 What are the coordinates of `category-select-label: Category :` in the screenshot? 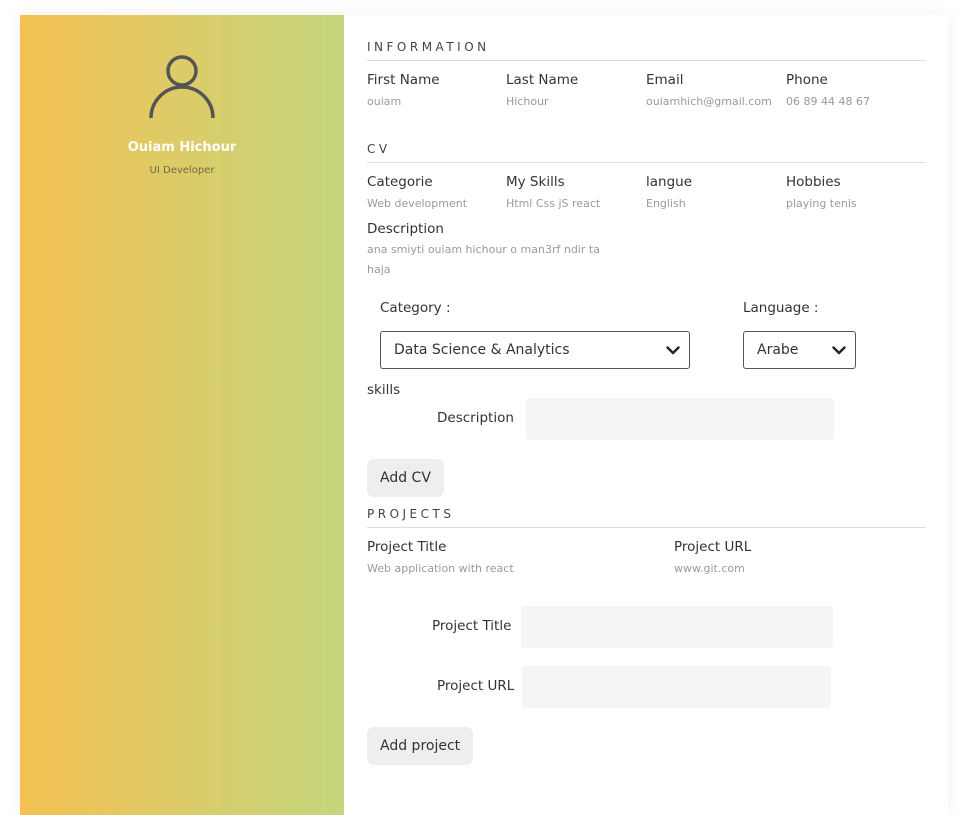 It's located at (415, 308).